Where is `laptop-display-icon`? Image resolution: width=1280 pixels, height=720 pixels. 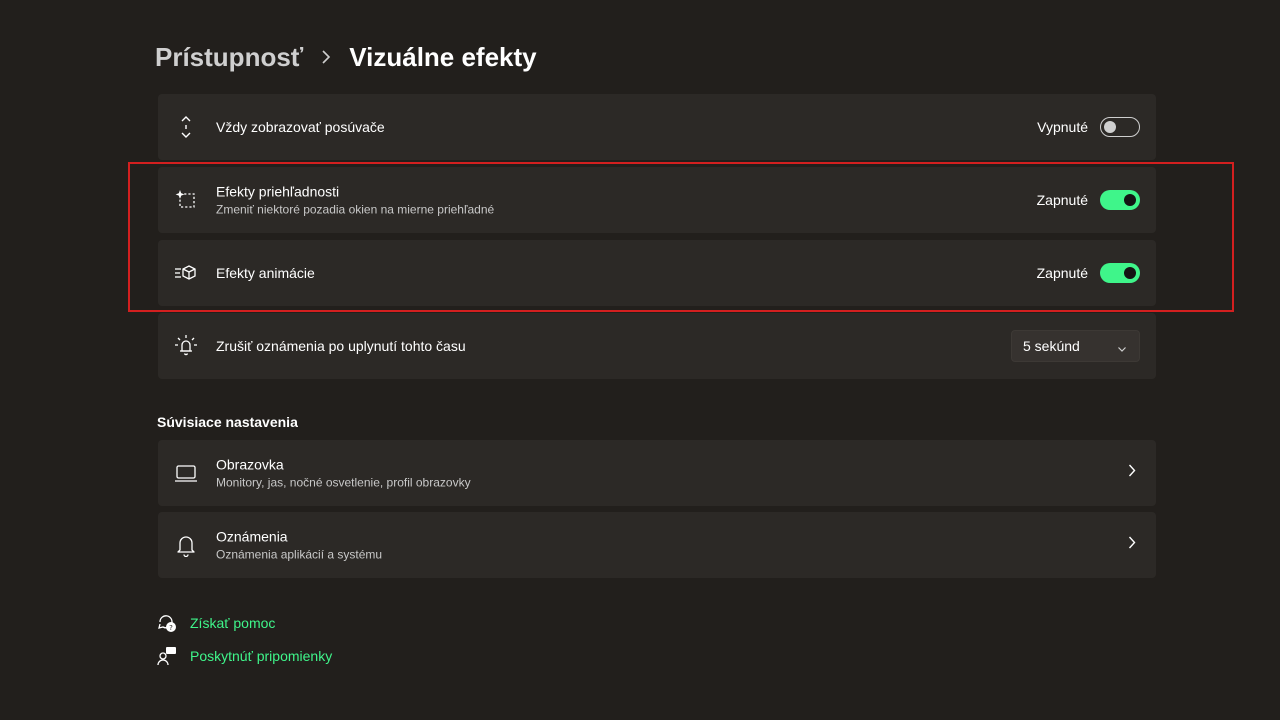 laptop-display-icon is located at coordinates (186, 473).